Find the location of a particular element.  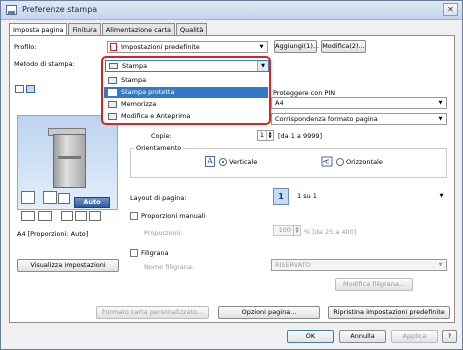

manual-scaling-label: Proporzioni manuali is located at coordinates (173, 216).